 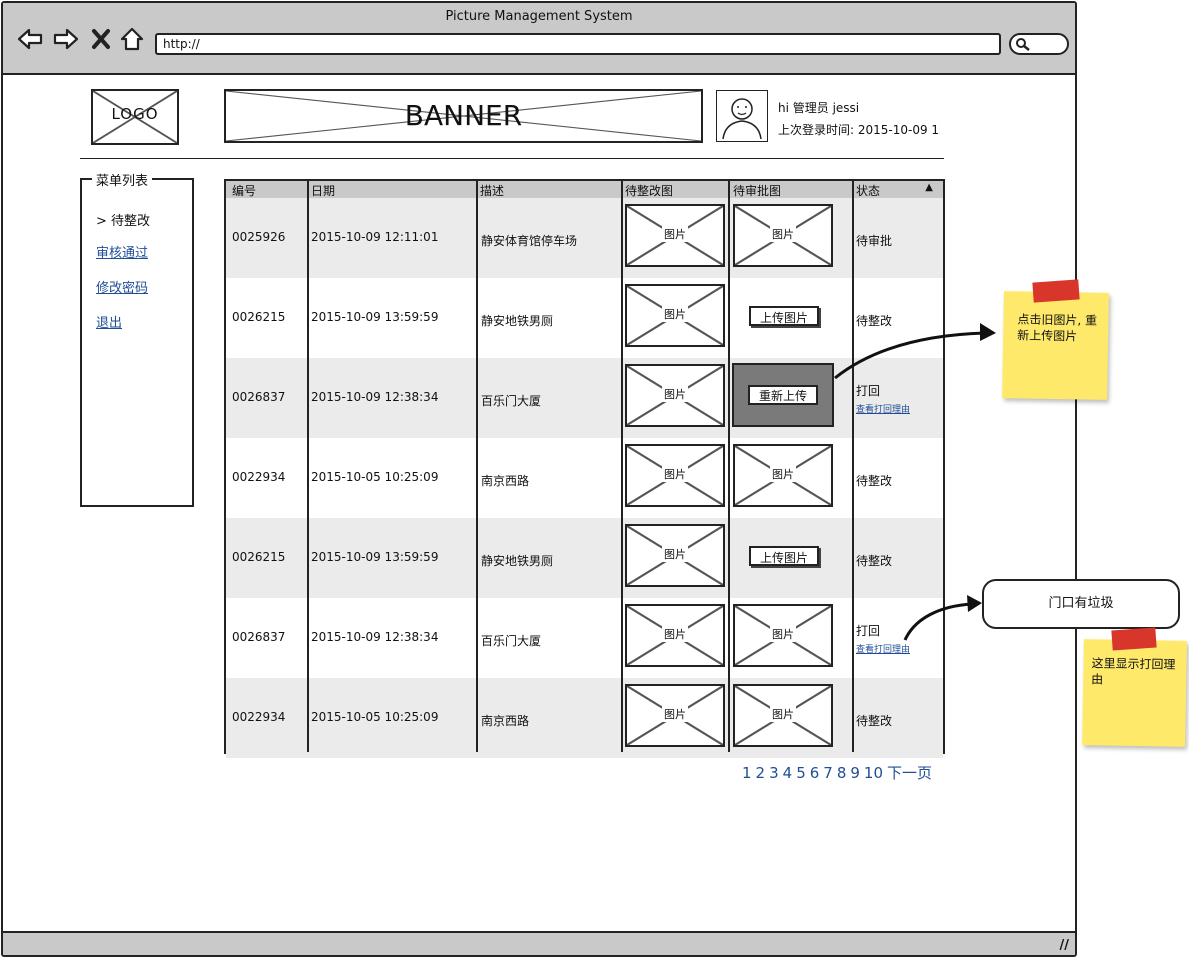 I want to click on browser-titlebar: Picture Management System http://, so click(x=539, y=39).